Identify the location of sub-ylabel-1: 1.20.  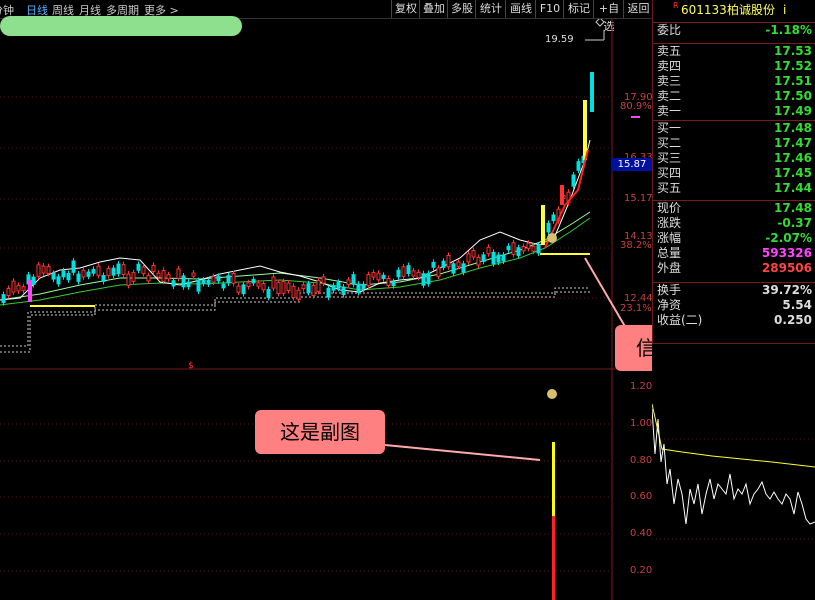
(641, 386).